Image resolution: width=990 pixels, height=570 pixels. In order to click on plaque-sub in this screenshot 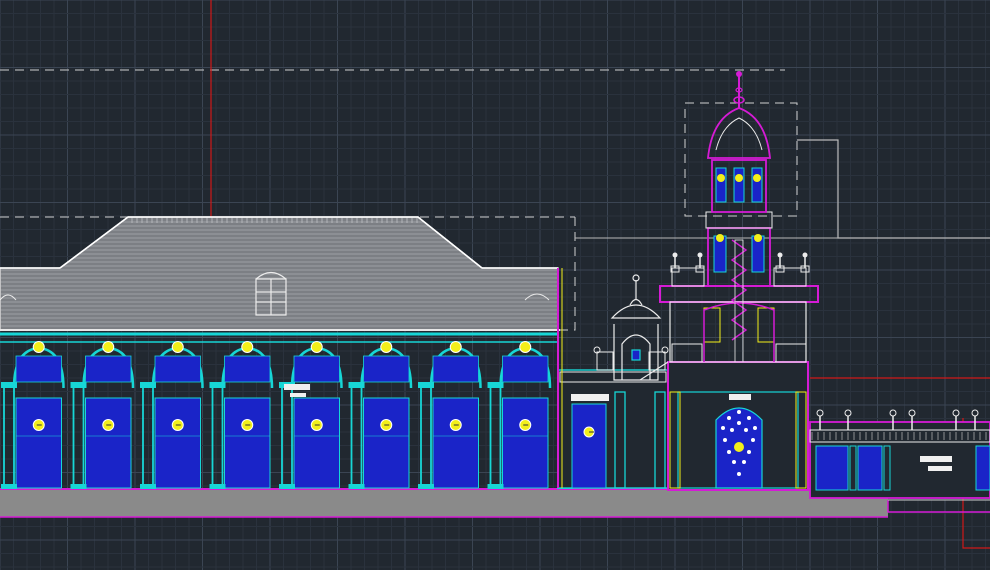, I will do `click(298, 395)`.